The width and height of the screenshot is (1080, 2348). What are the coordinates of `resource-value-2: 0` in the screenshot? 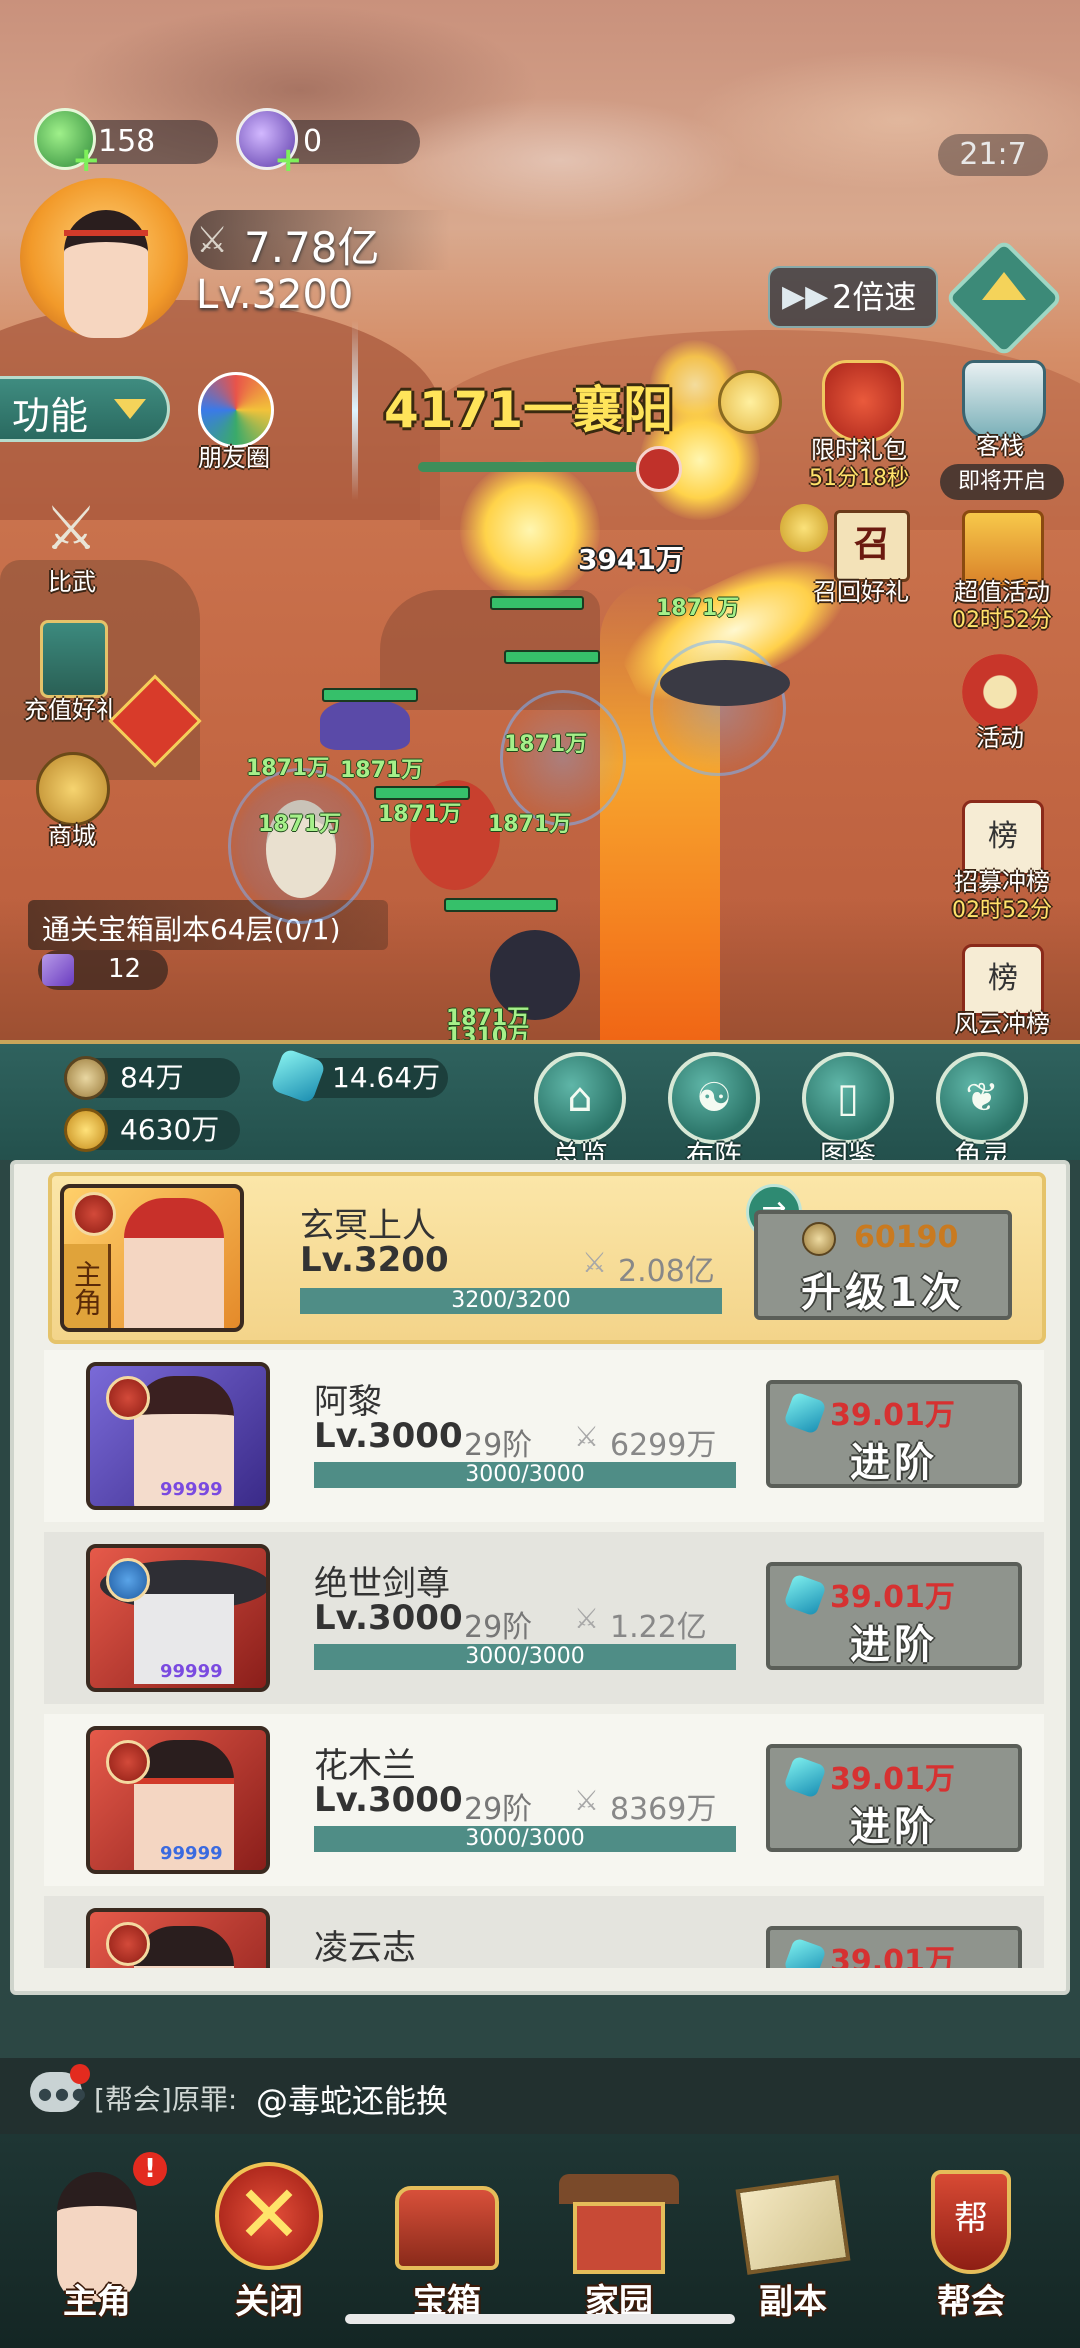 It's located at (313, 141).